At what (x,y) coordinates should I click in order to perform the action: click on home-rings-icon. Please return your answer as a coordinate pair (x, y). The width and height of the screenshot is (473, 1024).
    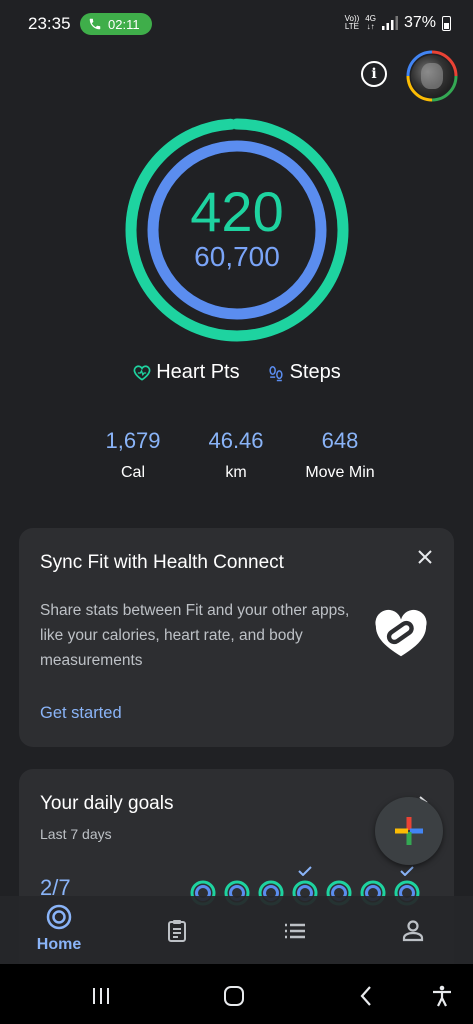
    Looking at the image, I should click on (59, 917).